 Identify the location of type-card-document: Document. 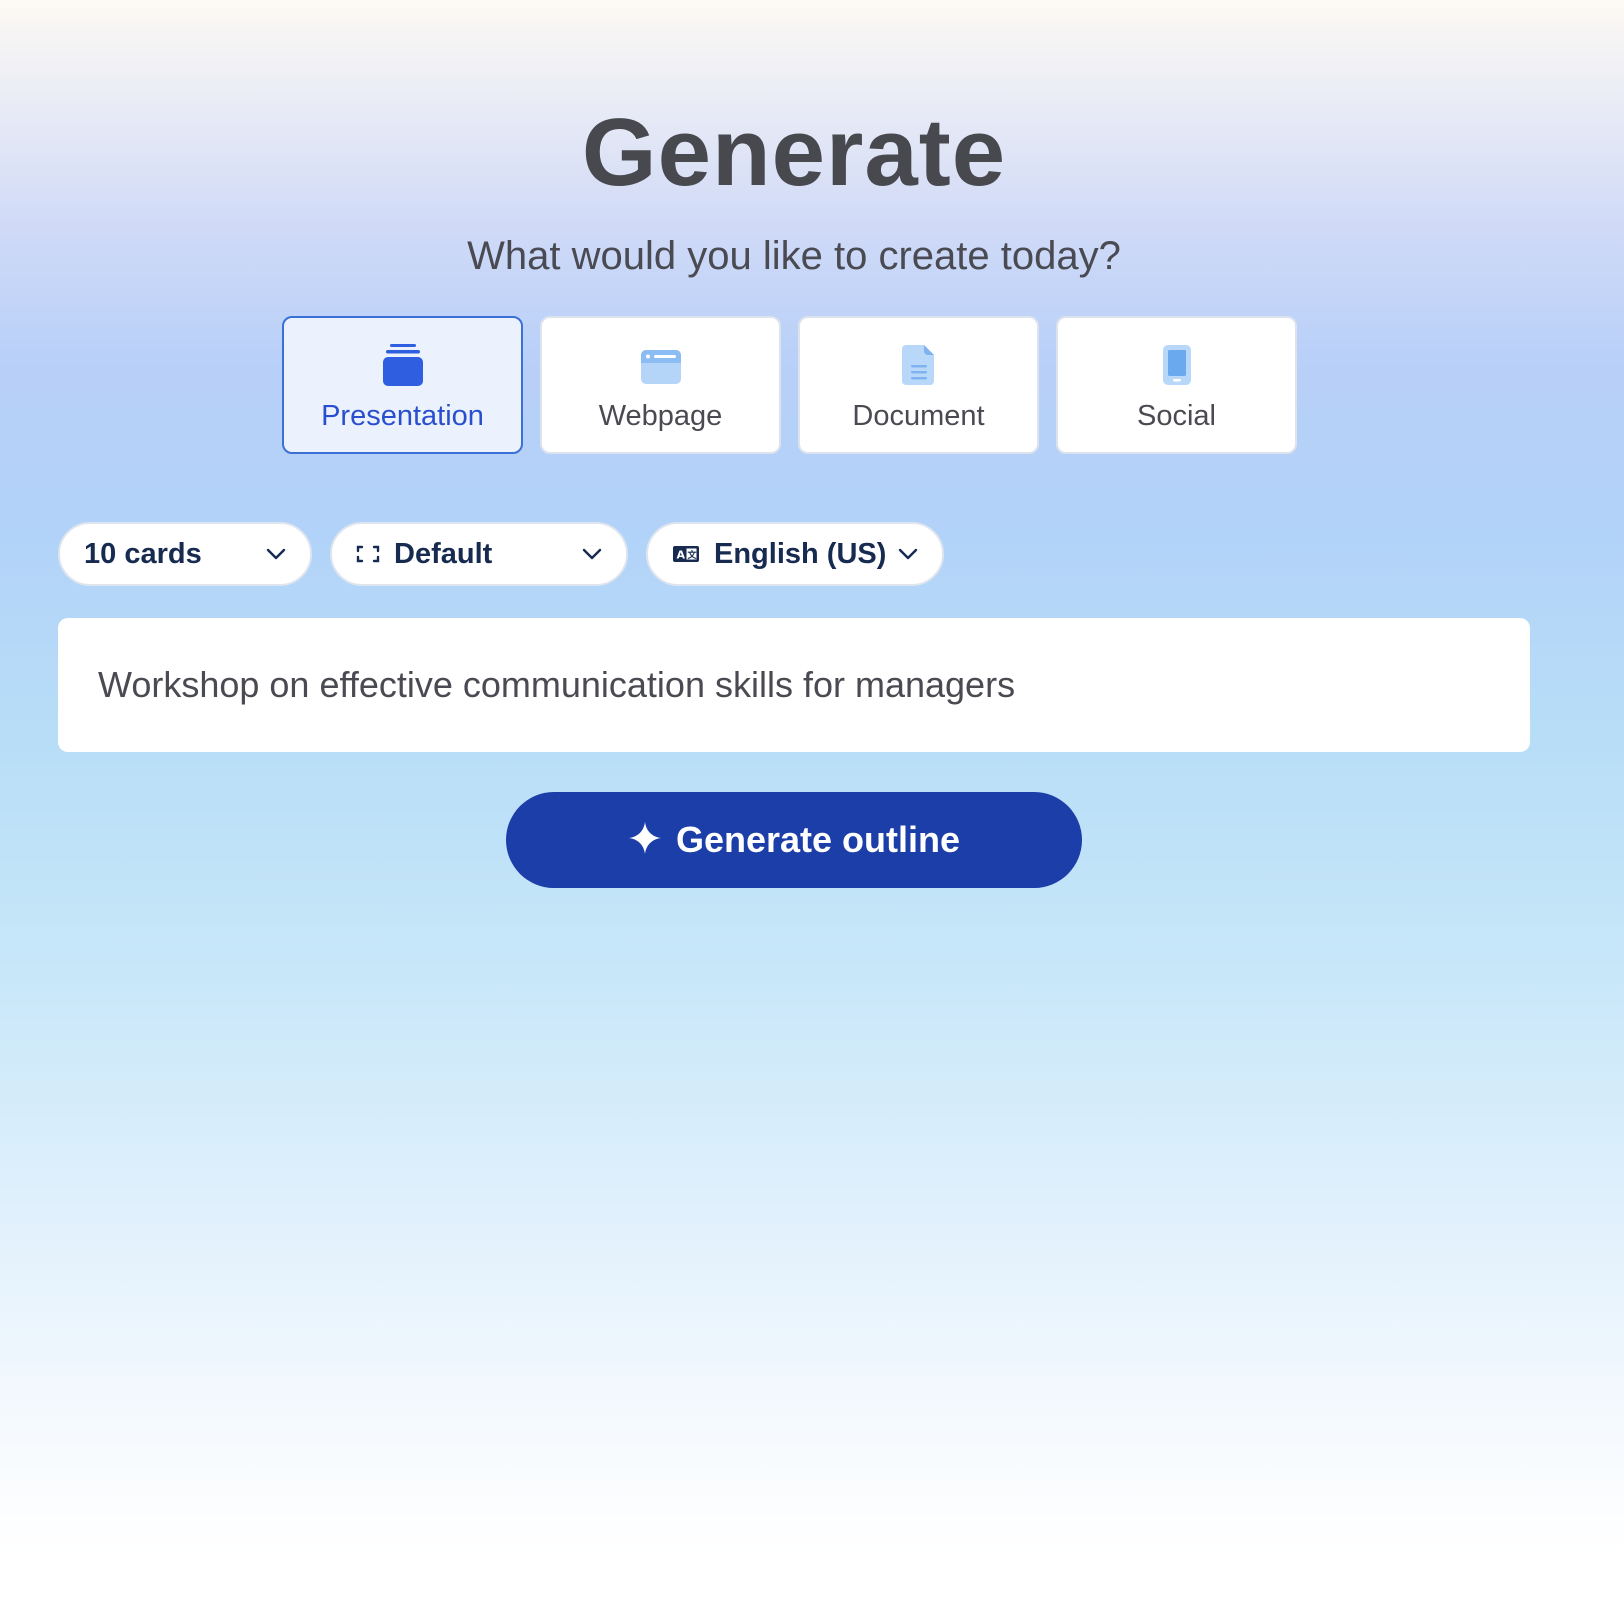
(918, 385).